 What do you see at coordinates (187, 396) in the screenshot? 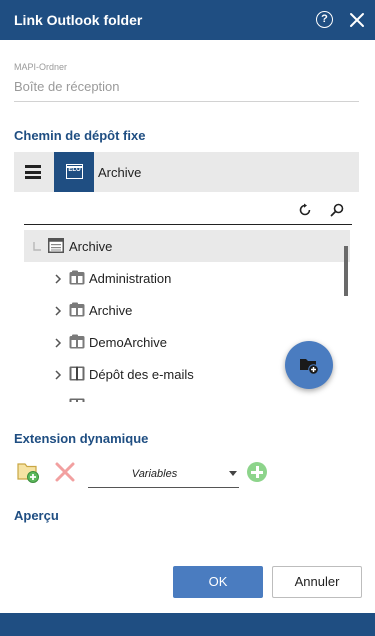
I see `tree-item-partial` at bounding box center [187, 396].